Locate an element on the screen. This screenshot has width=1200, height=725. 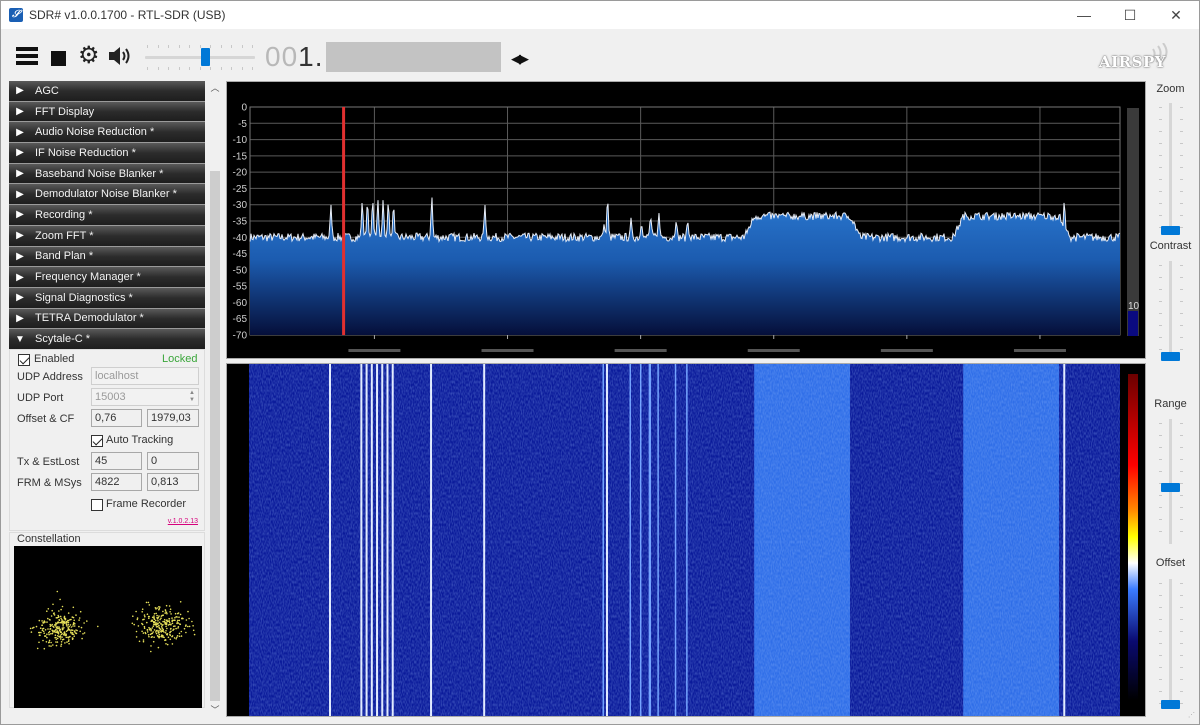
frequency-leading-zeros: 00 is located at coordinates (282, 56).